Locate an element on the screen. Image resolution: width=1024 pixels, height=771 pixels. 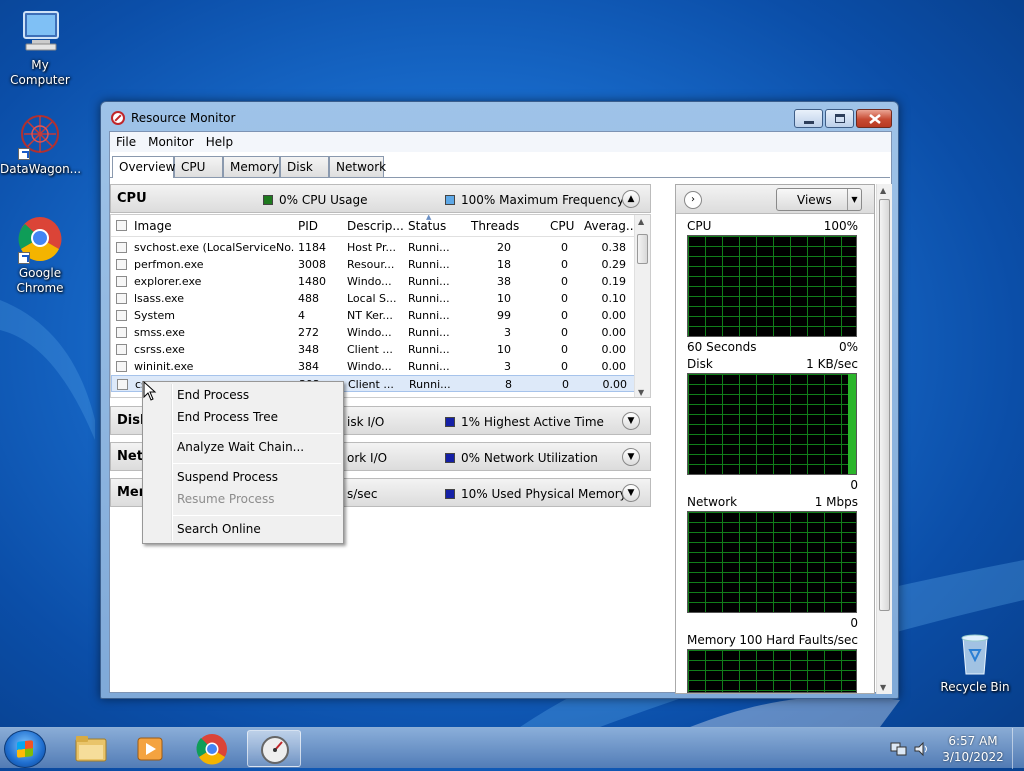
menu-item-search-online: Search Online is located at coordinates (219, 529).